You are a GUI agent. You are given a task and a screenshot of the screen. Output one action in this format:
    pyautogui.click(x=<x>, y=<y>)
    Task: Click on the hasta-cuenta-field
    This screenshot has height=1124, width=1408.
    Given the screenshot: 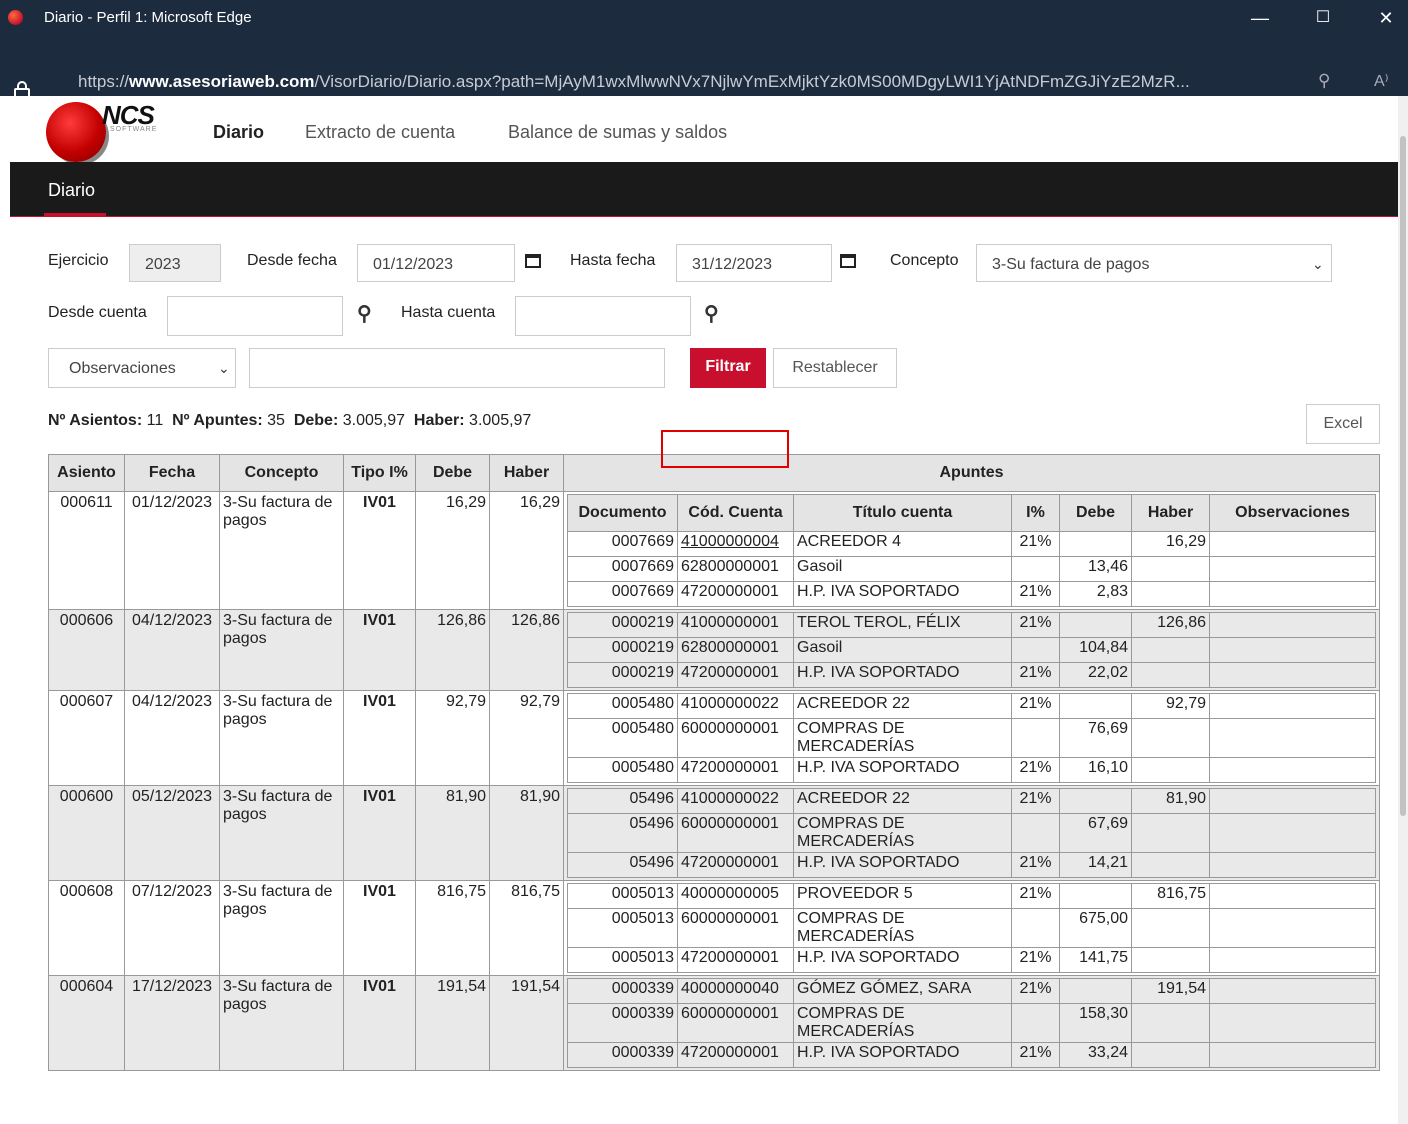 What is the action you would take?
    pyautogui.click(x=603, y=316)
    